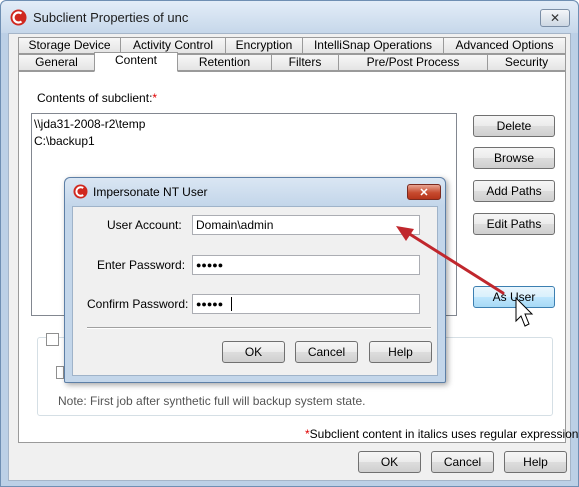  I want to click on confirm-password-label: Confirm Password:, so click(138, 304).